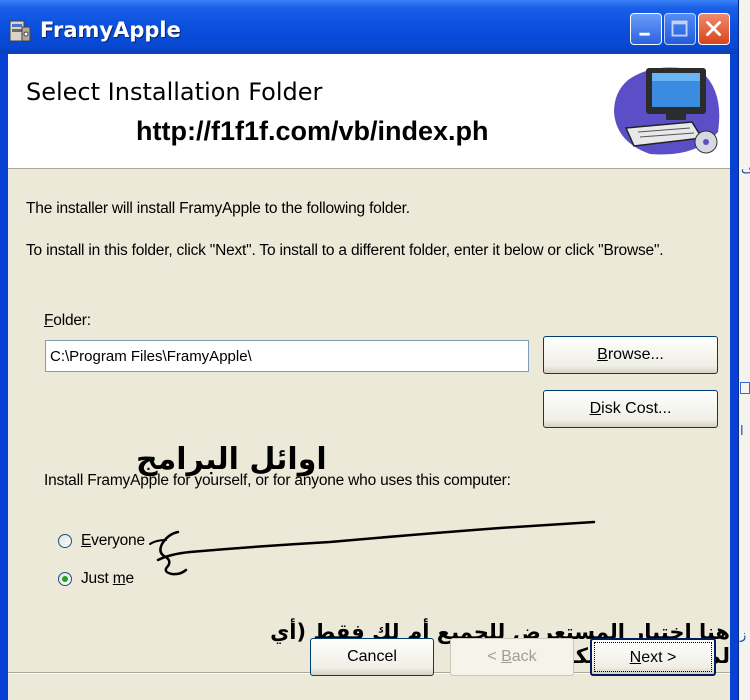 The image size is (750, 700). I want to click on browse-mnemonic: B, so click(602, 354).